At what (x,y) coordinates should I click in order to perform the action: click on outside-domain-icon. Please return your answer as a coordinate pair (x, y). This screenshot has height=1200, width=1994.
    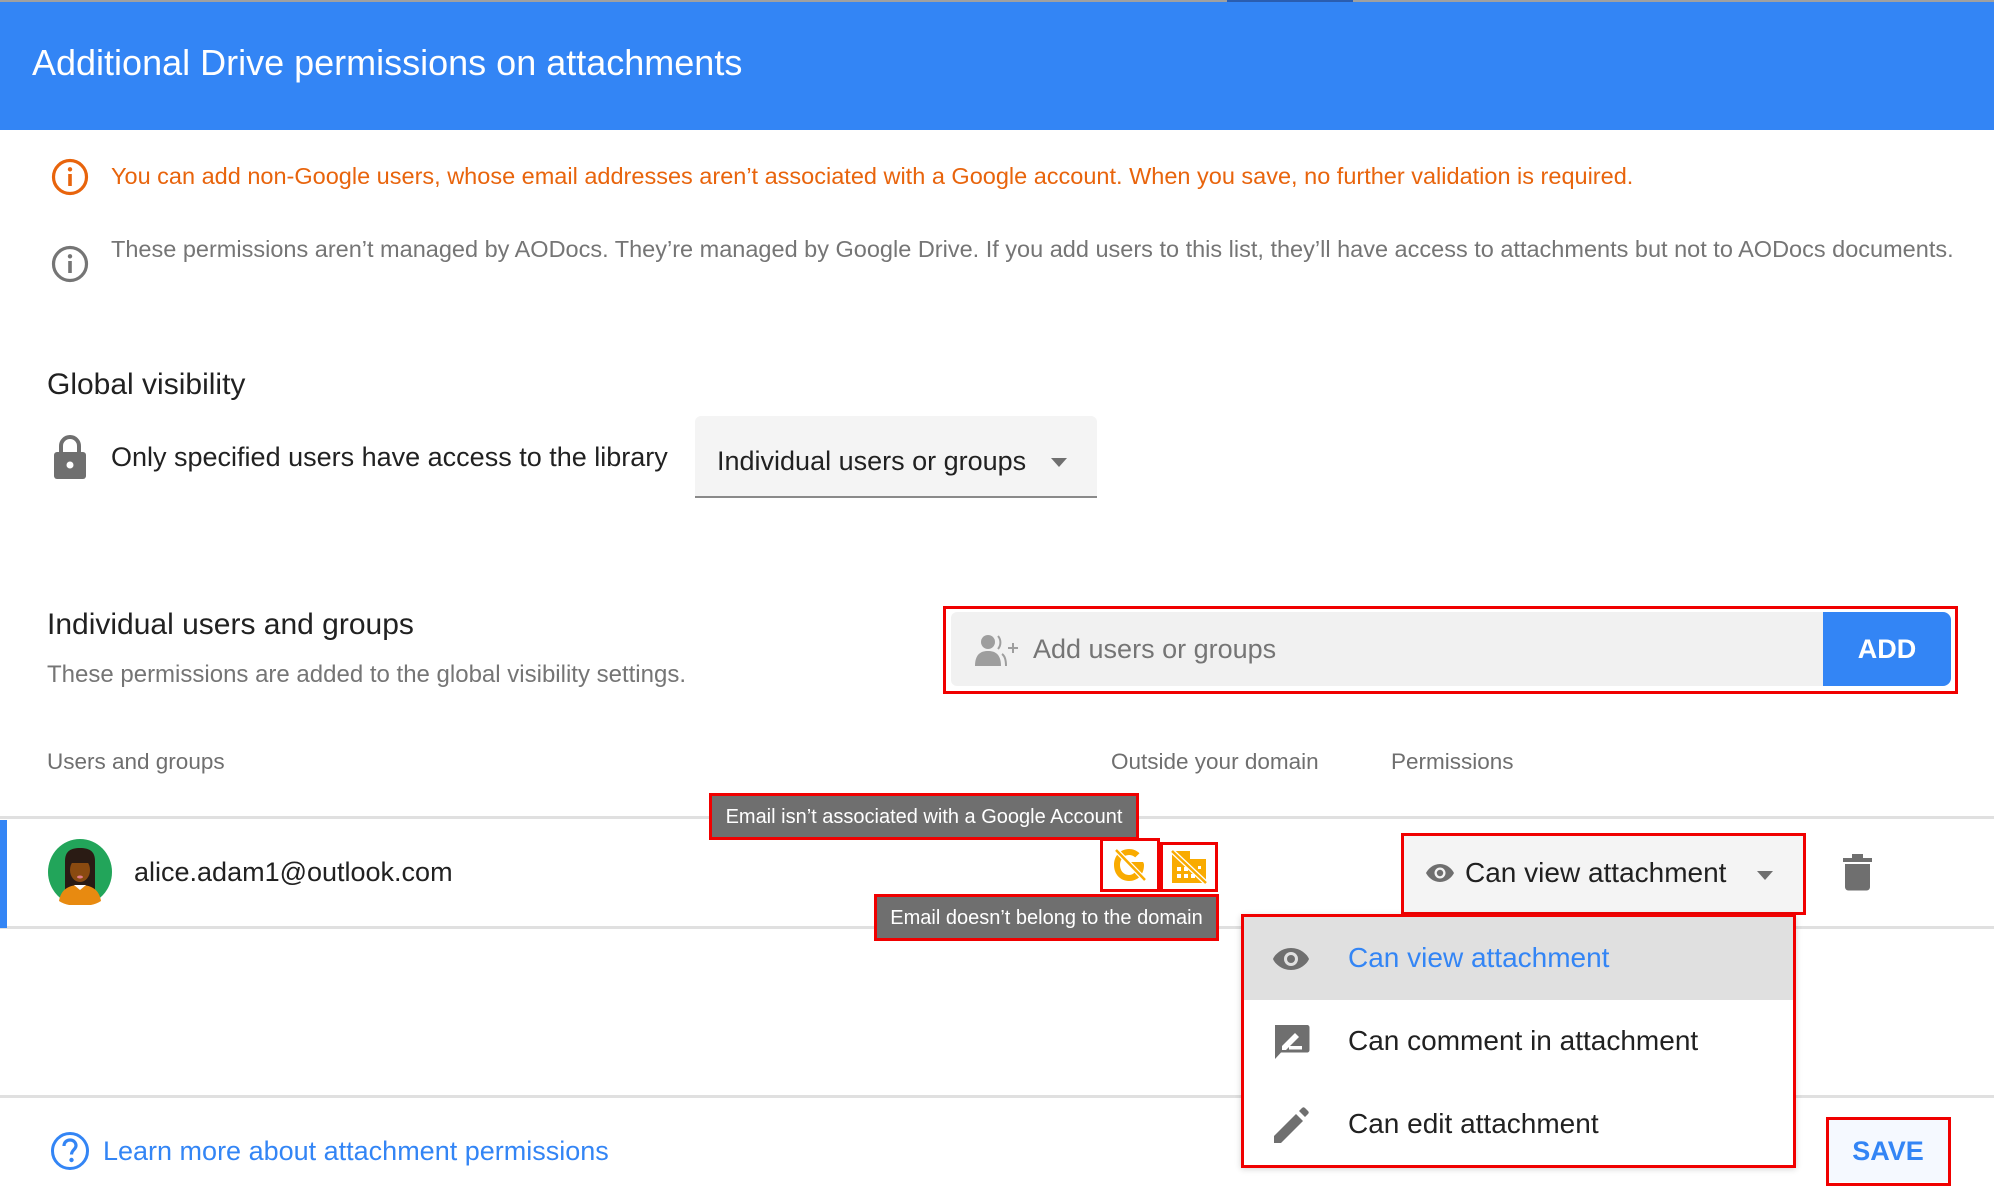
    Looking at the image, I should click on (1189, 867).